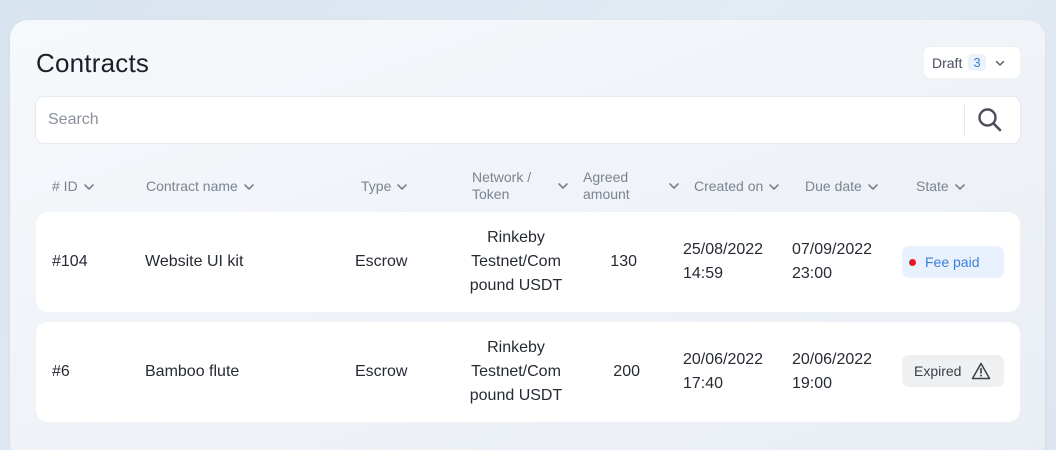  Describe the element at coordinates (376, 186) in the screenshot. I see `column-header-label: Type` at that location.